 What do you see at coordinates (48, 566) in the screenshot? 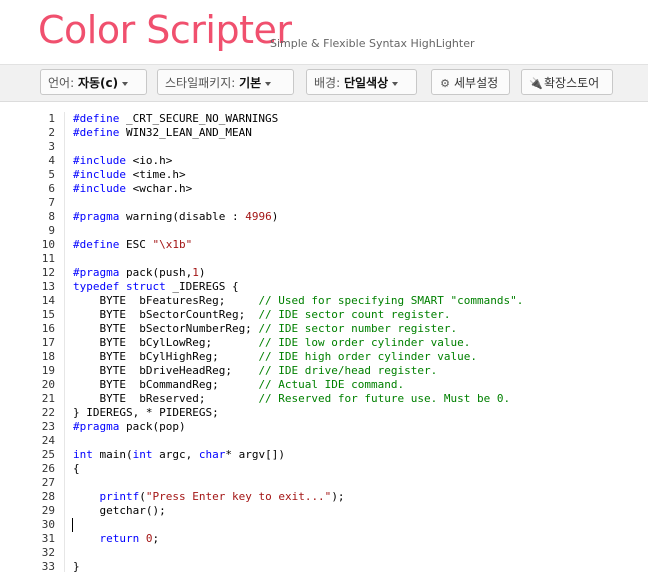
I see `line-number: 33` at bounding box center [48, 566].